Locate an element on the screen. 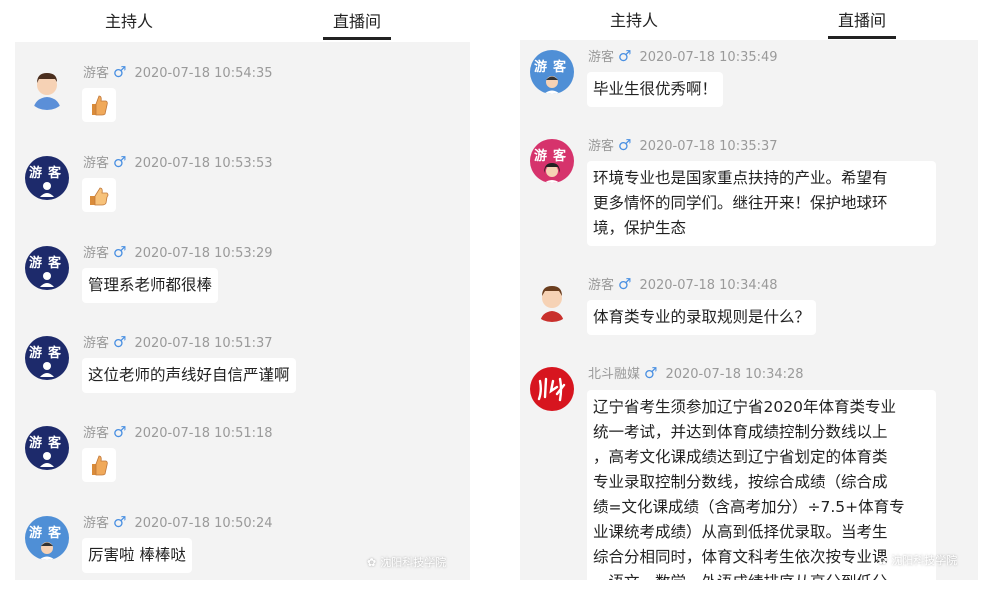 This screenshot has height=596, width=992. message-line: 、语文、数学、外语成绩排序从高分到低分 is located at coordinates (761, 575).